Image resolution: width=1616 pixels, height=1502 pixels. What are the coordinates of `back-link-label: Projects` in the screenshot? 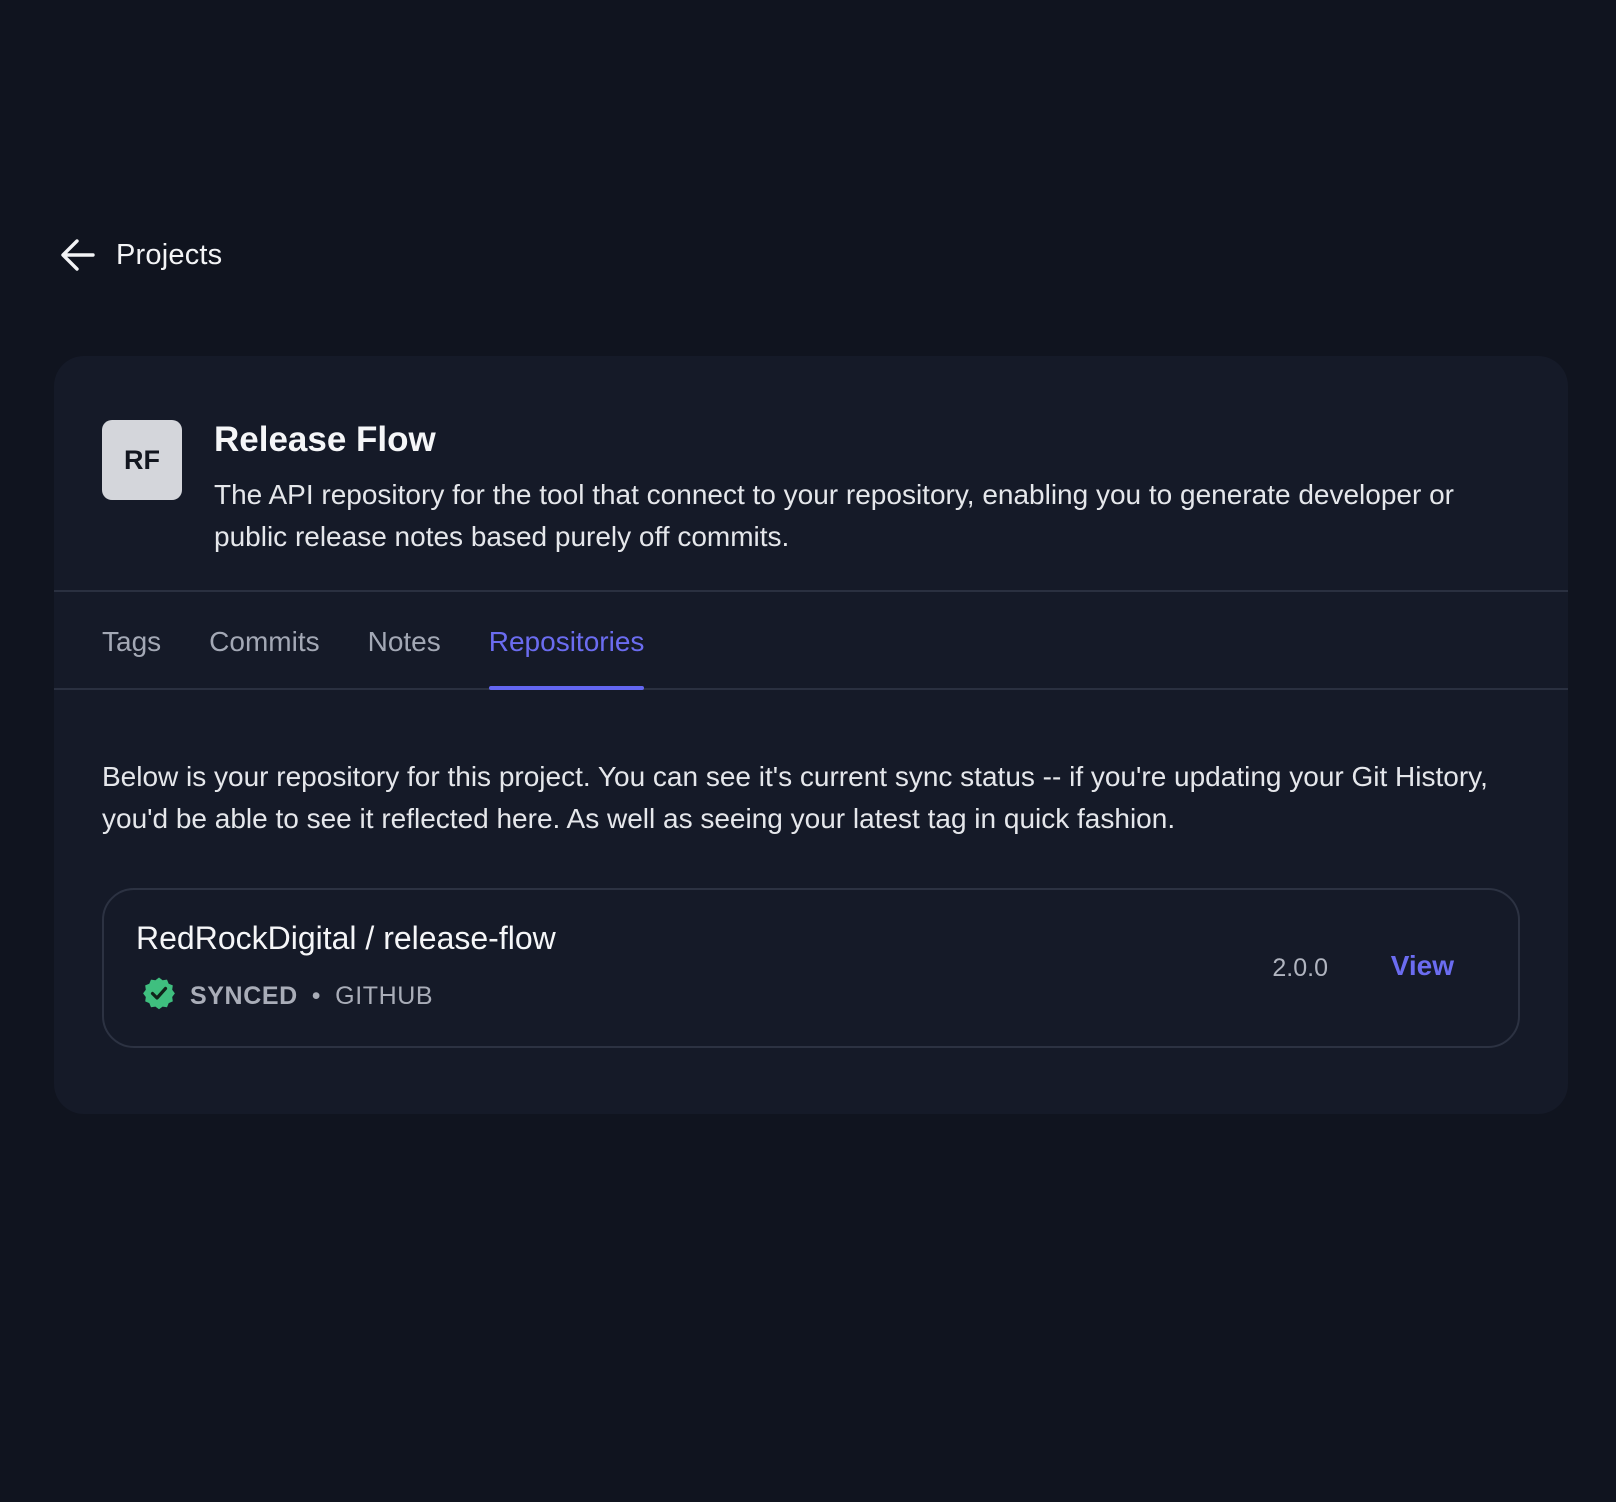 It's located at (169, 254).